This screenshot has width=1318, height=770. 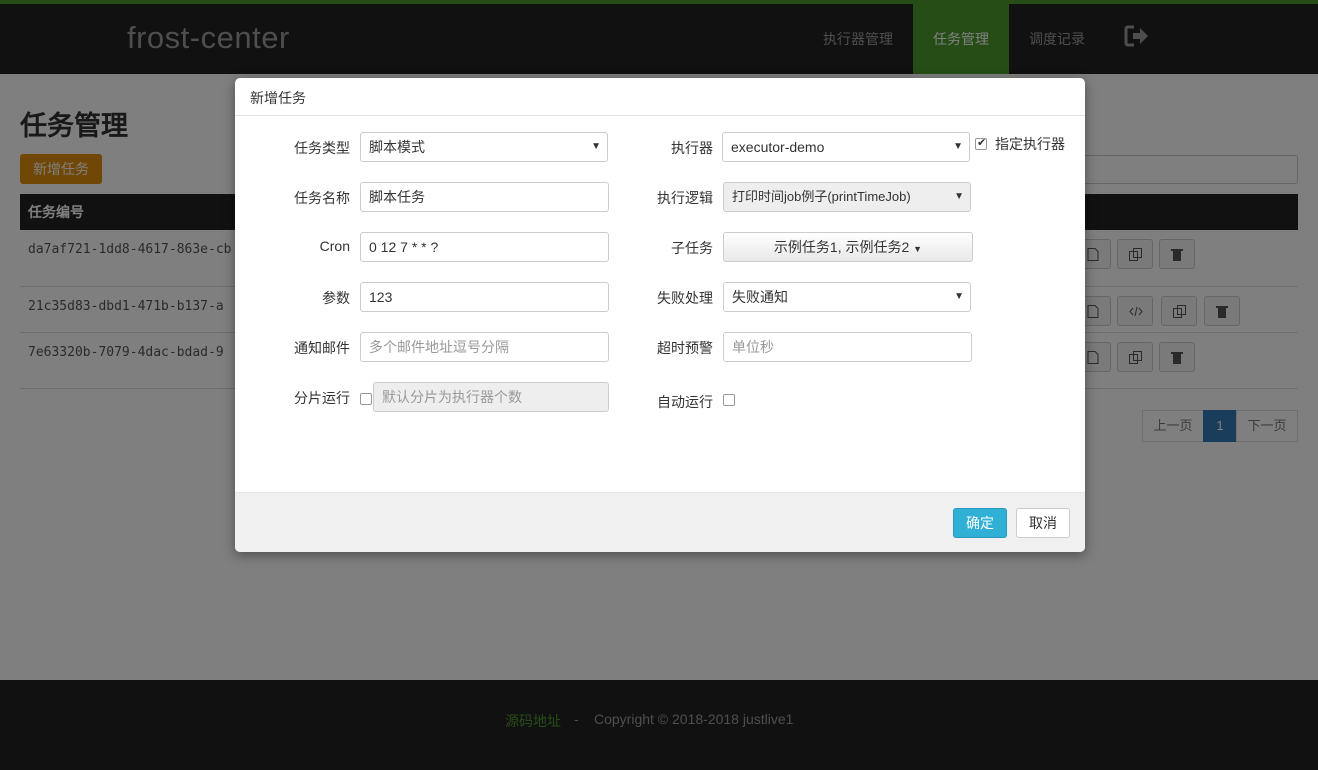 What do you see at coordinates (841, 247) in the screenshot?
I see `child-tasks-value: 示例任务1, 示例任务2` at bounding box center [841, 247].